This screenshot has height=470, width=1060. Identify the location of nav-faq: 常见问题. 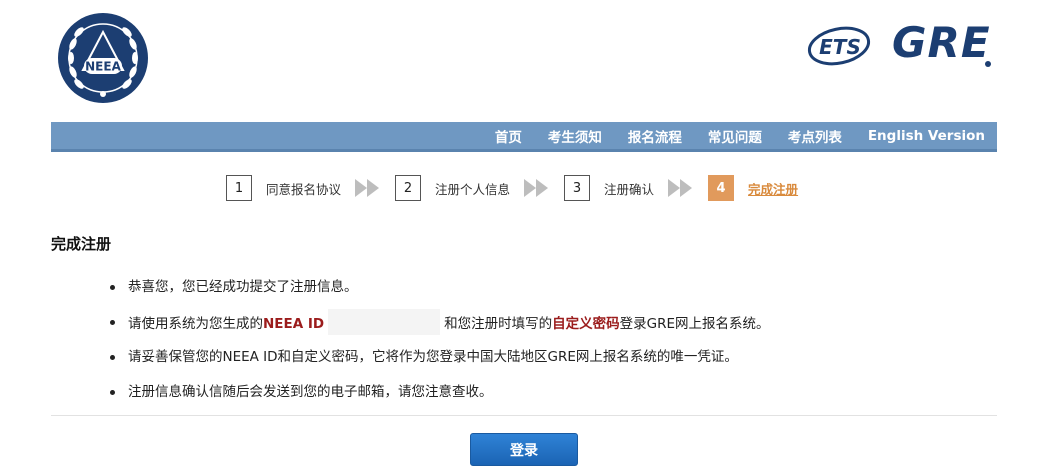
(735, 136).